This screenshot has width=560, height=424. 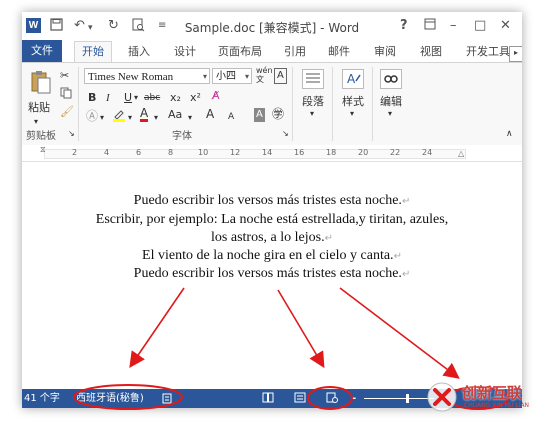 I want to click on character-border-icon: A, so click(x=280, y=76).